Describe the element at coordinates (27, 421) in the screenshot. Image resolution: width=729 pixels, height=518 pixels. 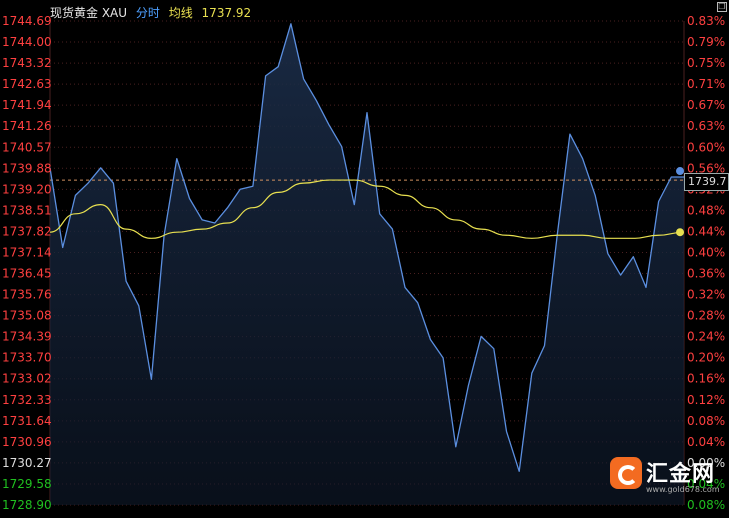
I see `y-tick-label-left: 1731.64` at that location.